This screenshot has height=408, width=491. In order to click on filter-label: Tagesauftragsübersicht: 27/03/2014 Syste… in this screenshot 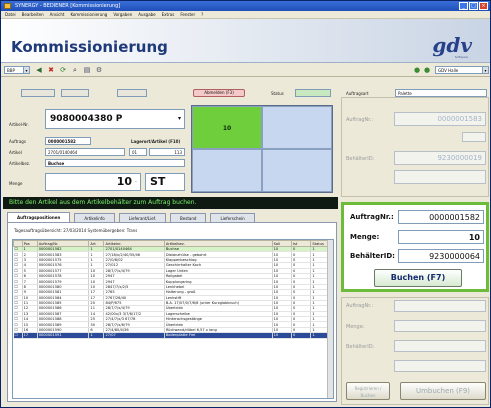, I will do `click(76, 230)`.